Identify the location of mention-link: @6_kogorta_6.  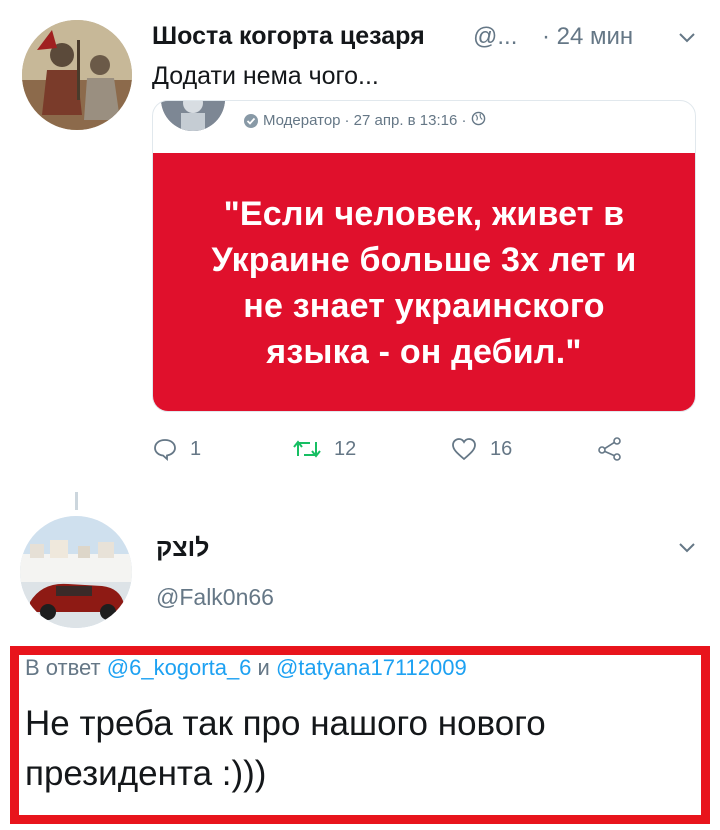
(179, 667).